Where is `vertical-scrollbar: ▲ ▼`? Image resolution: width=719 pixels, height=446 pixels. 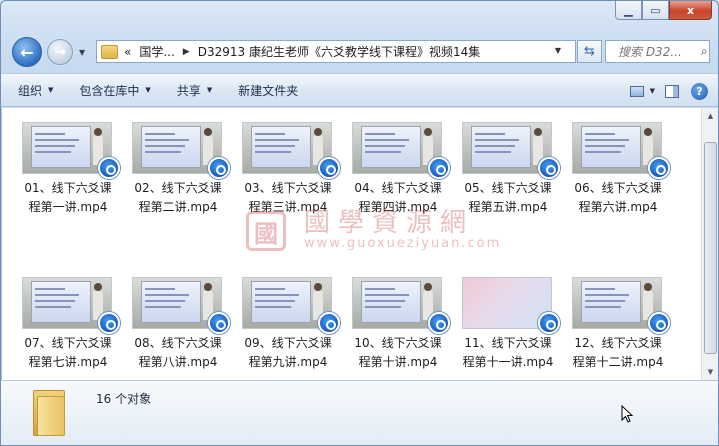 vertical-scrollbar: ▲ ▼ is located at coordinates (709, 244).